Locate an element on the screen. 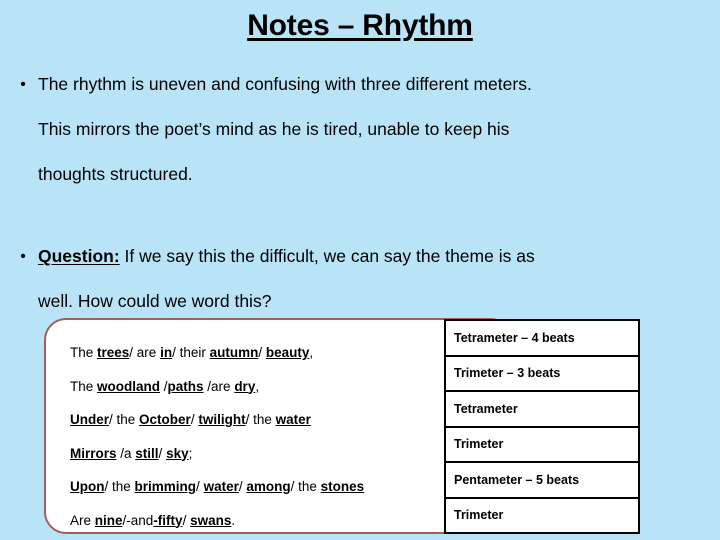 The image size is (720, 540). stressed-syllable: sky is located at coordinates (177, 453).